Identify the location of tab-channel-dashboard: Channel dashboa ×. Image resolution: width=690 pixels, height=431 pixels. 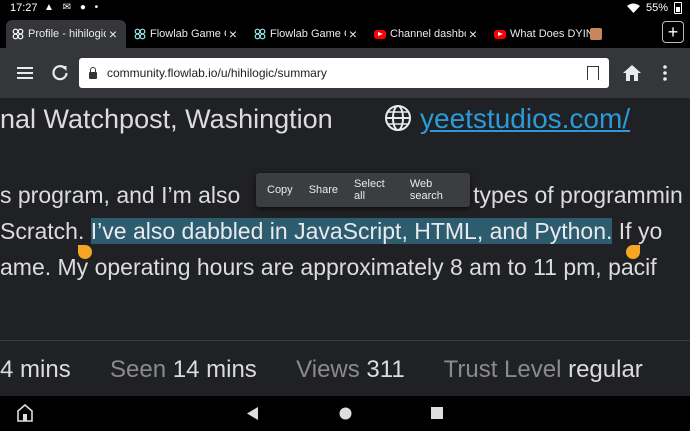
(427, 34).